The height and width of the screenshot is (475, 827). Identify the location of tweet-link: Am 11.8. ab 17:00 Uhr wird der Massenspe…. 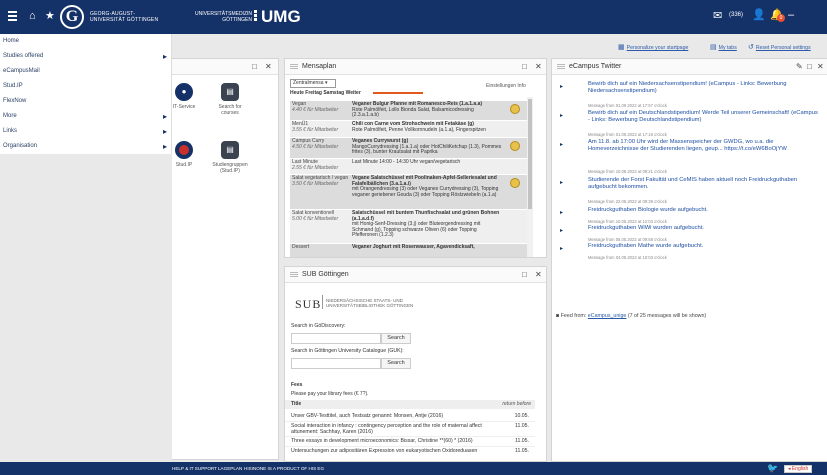
(704, 146).